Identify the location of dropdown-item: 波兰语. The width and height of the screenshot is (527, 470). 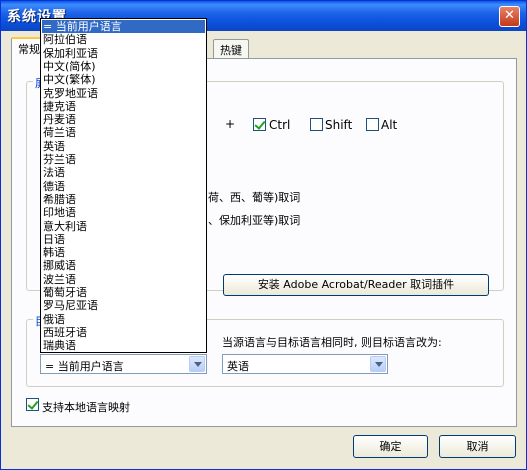
(123, 279).